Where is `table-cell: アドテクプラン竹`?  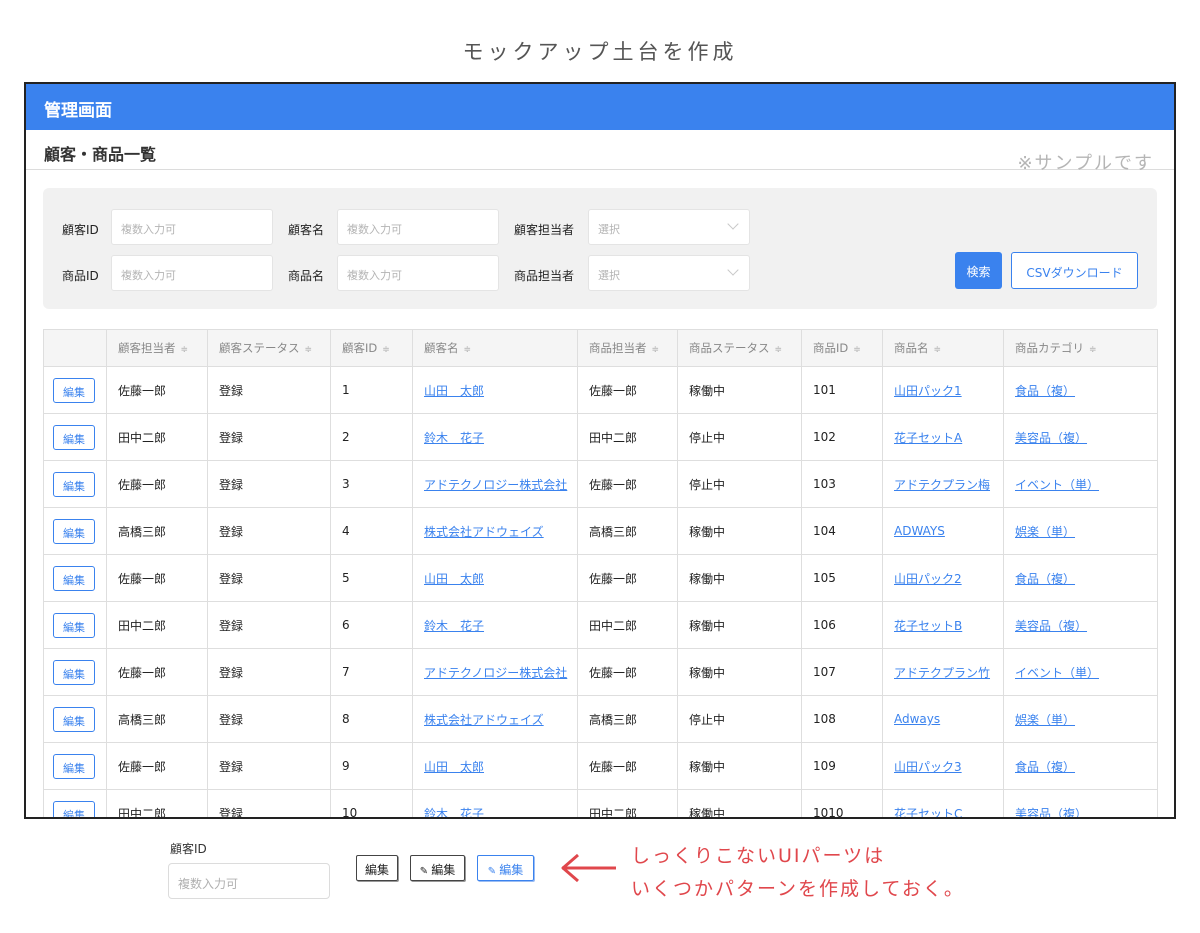
table-cell: アドテクプラン竹 is located at coordinates (943, 672).